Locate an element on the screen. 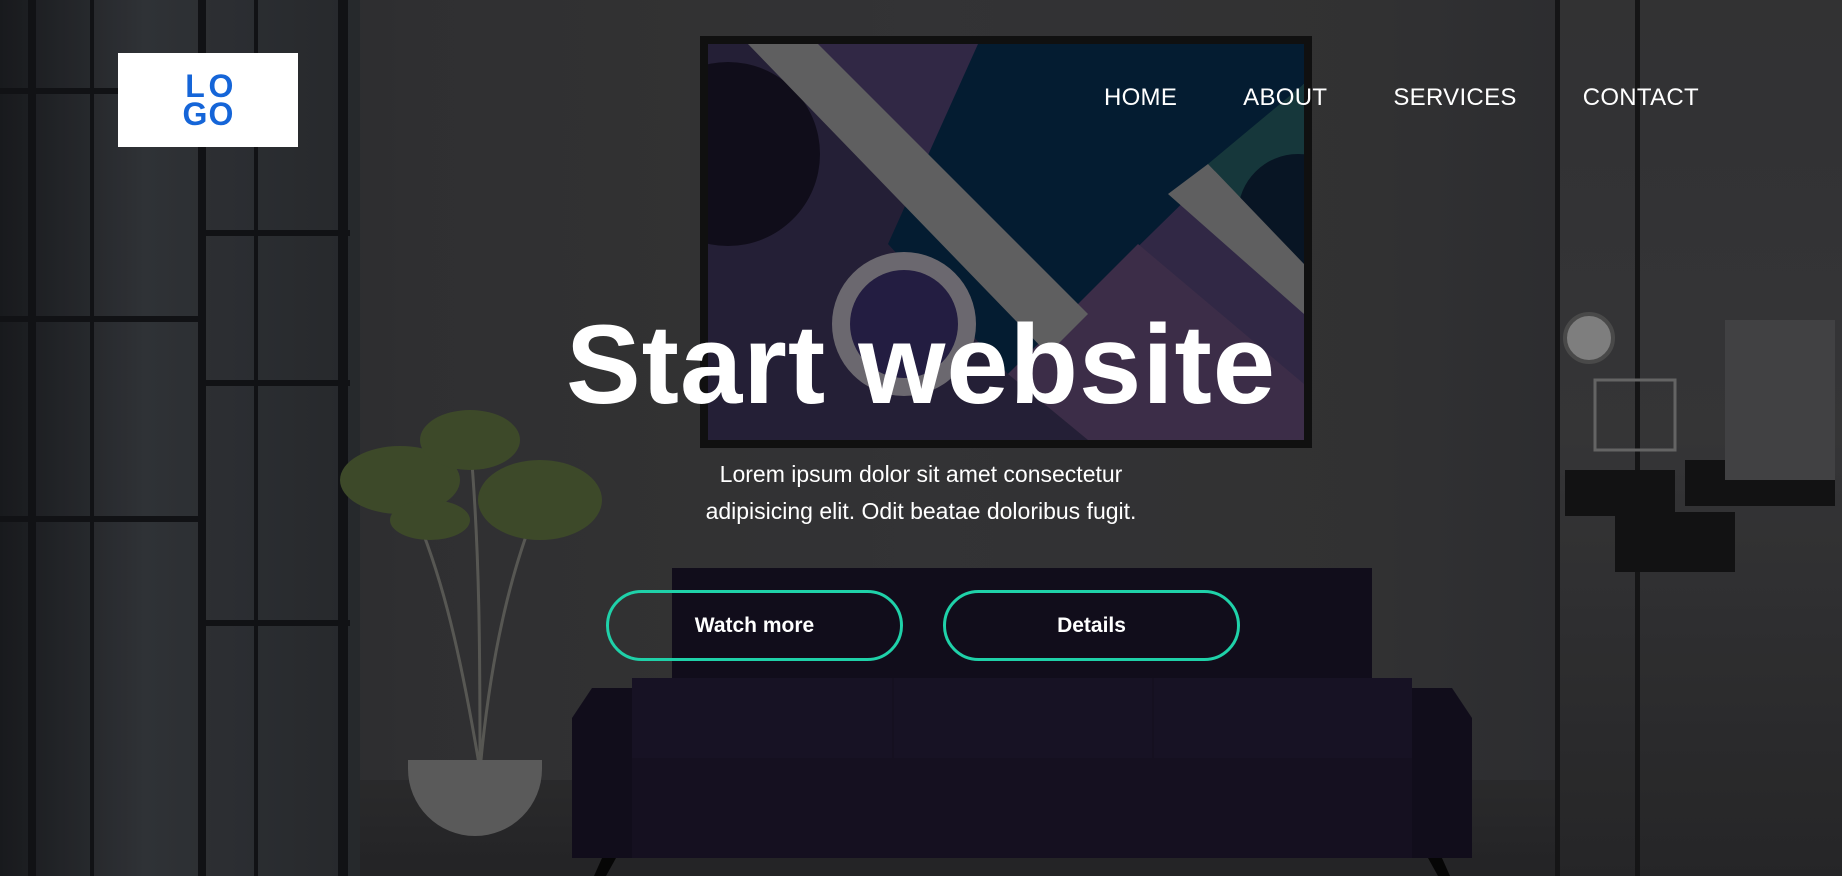  main-nav: HOME ABOUT SERVICES CONTACT is located at coordinates (1401, 98).